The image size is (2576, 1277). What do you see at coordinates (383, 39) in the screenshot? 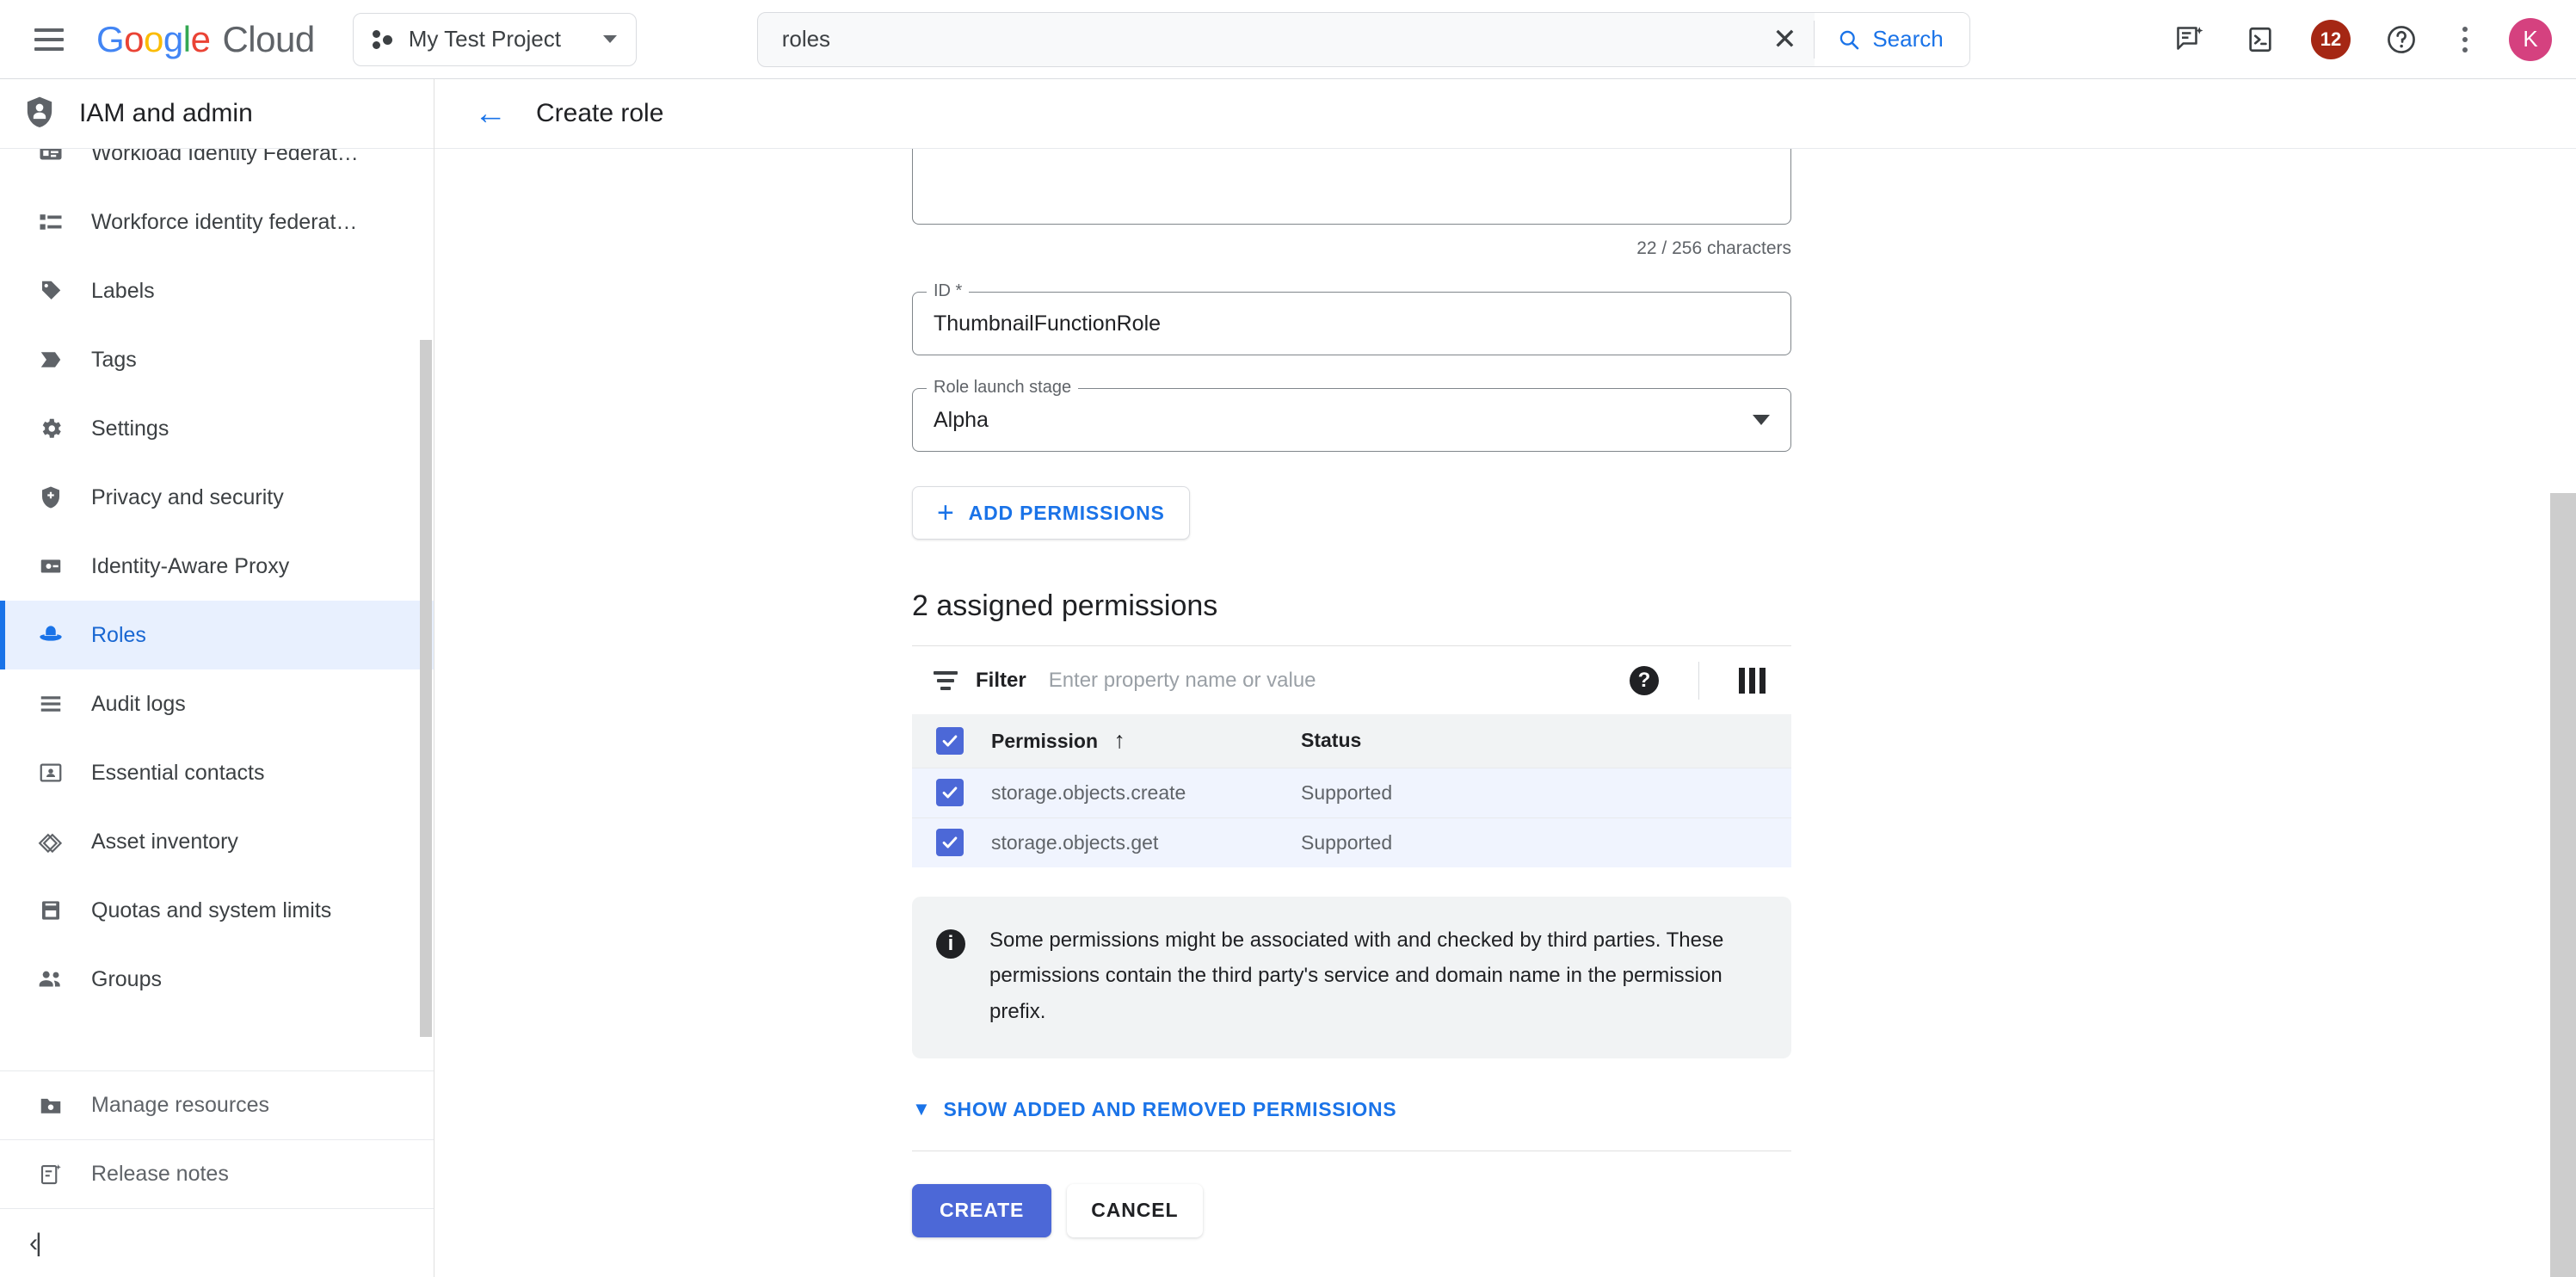
I see `project-selector-icon` at bounding box center [383, 39].